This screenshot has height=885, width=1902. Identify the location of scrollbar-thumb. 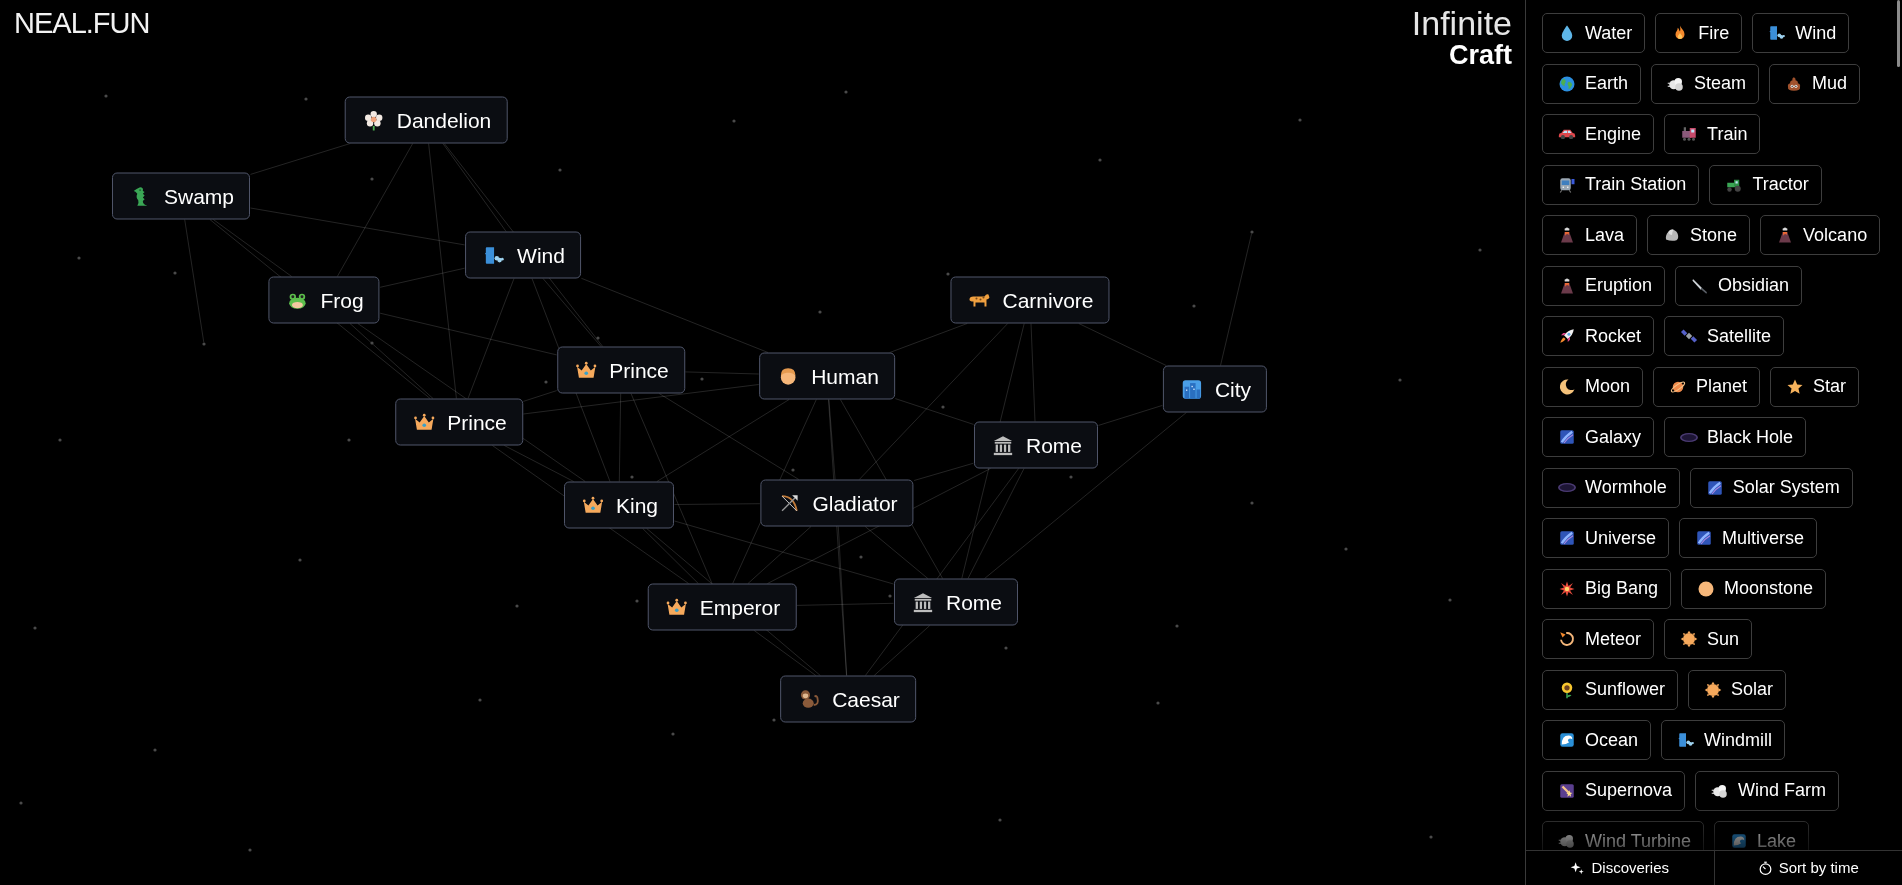
(1898, 33).